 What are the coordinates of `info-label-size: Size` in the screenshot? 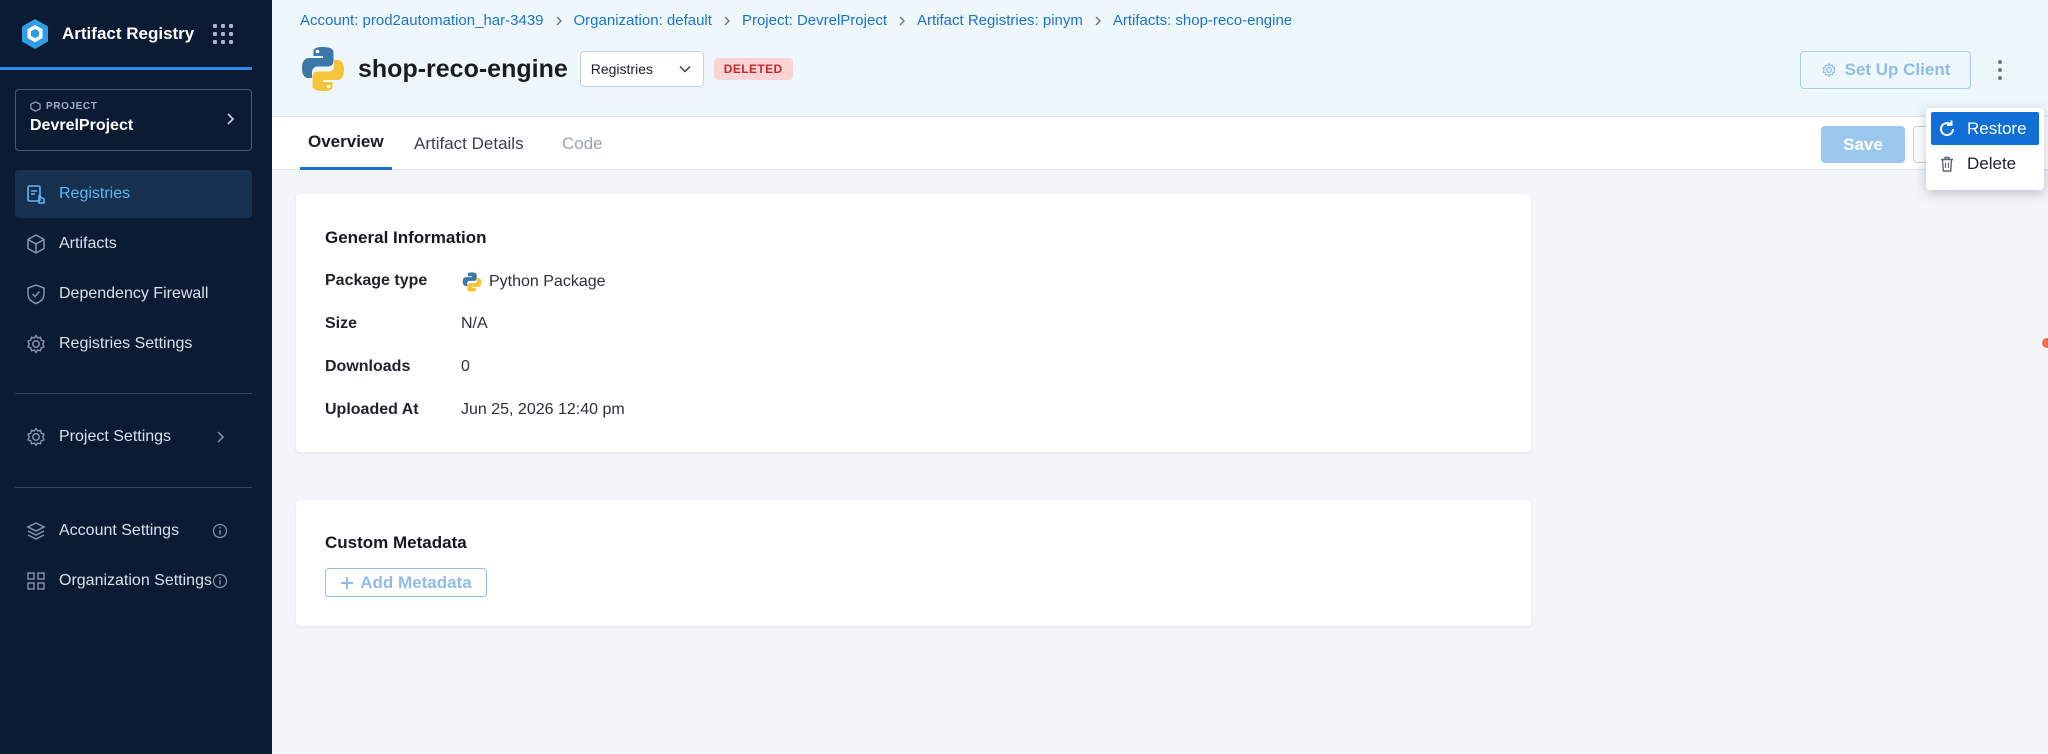 It's located at (341, 323).